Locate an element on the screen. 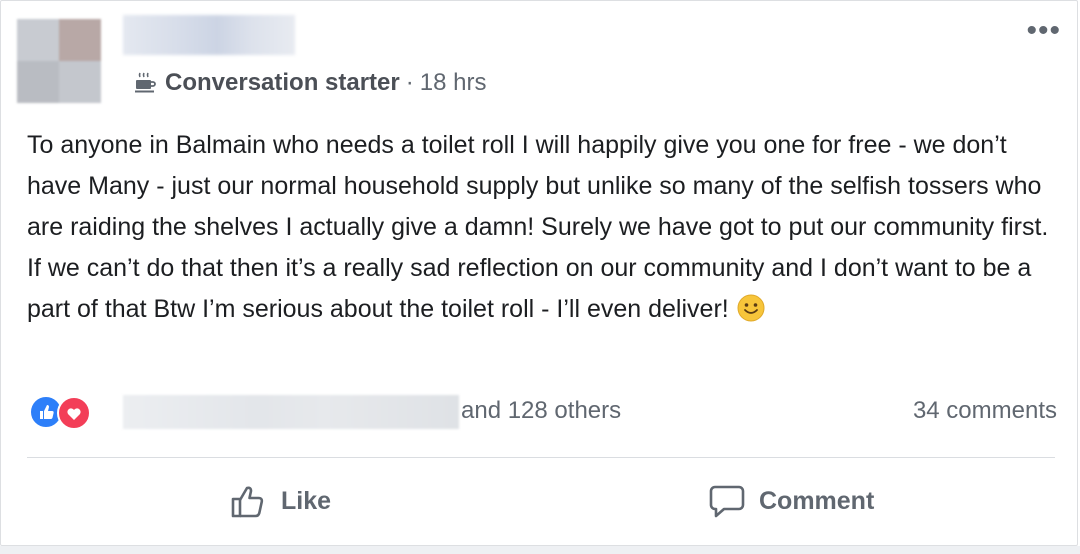 This screenshot has width=1080, height=554. post-options-button: ••• is located at coordinates (1043, 31).